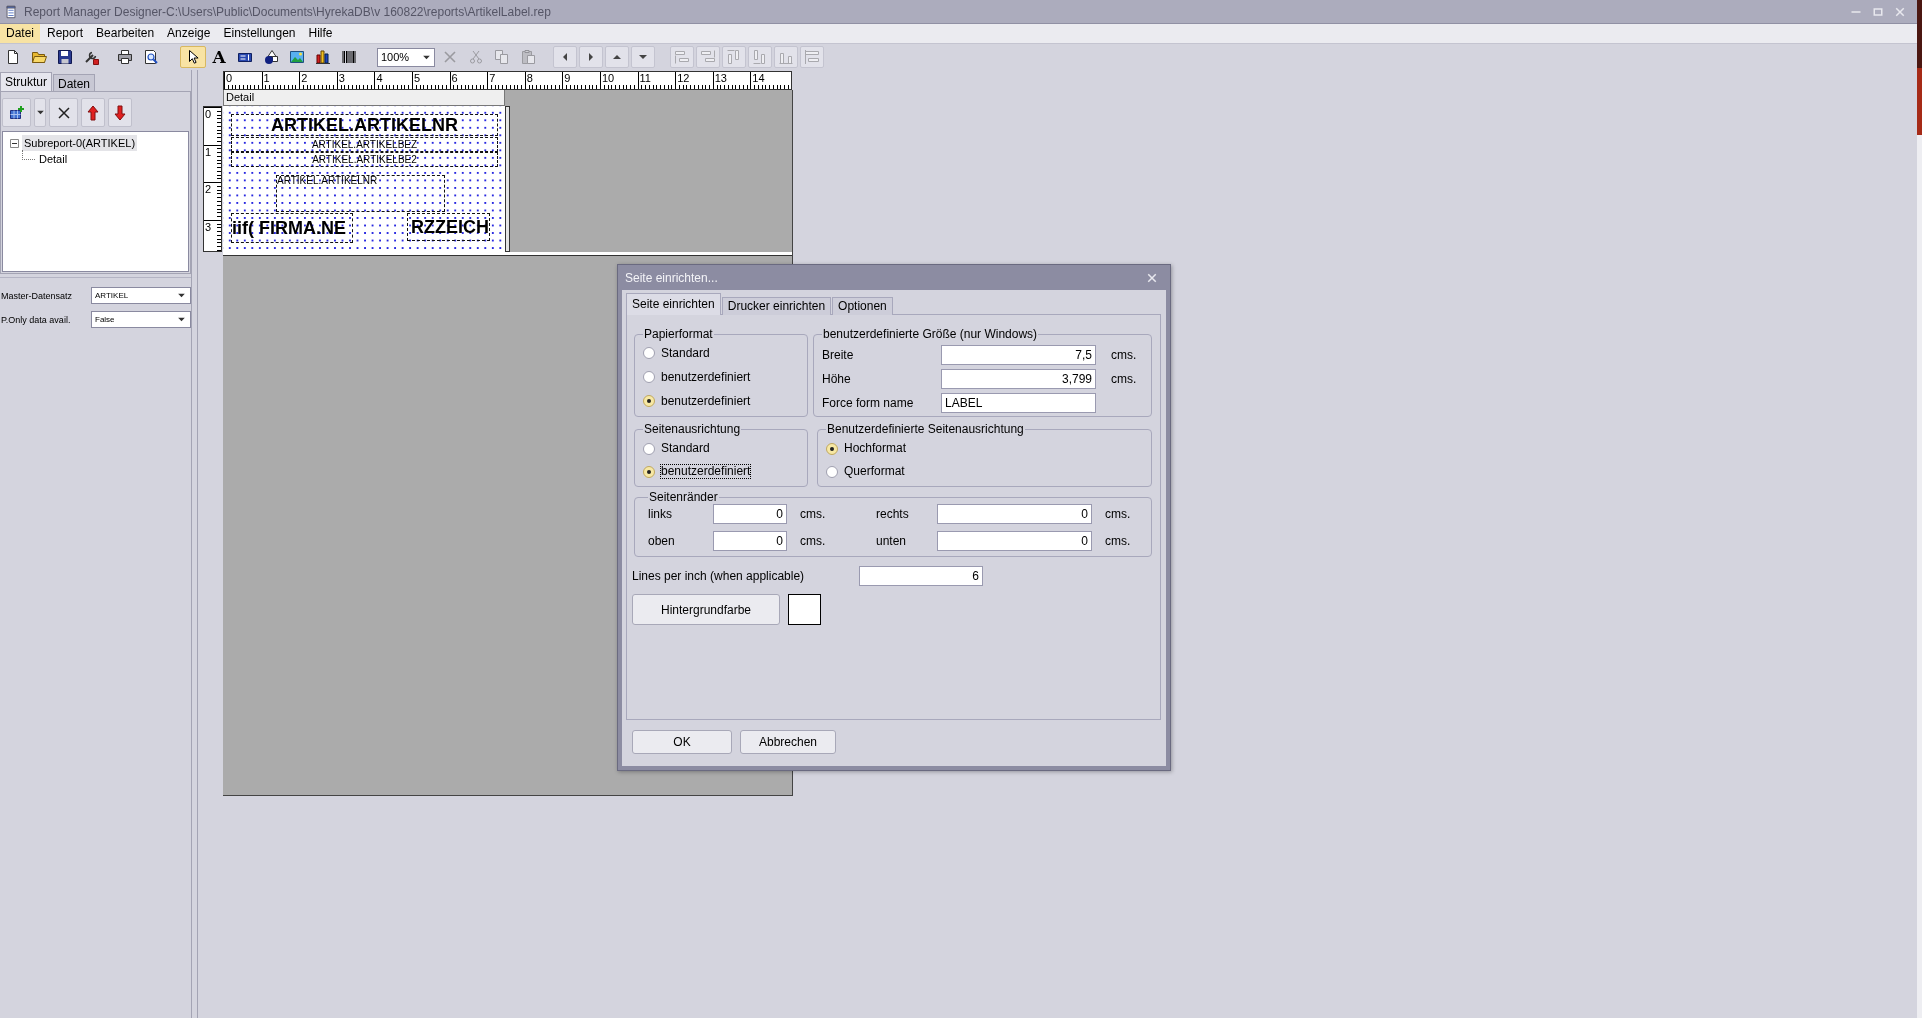 The image size is (1922, 1018). Describe the element at coordinates (349, 57) in the screenshot. I see `barcode-icon` at that location.